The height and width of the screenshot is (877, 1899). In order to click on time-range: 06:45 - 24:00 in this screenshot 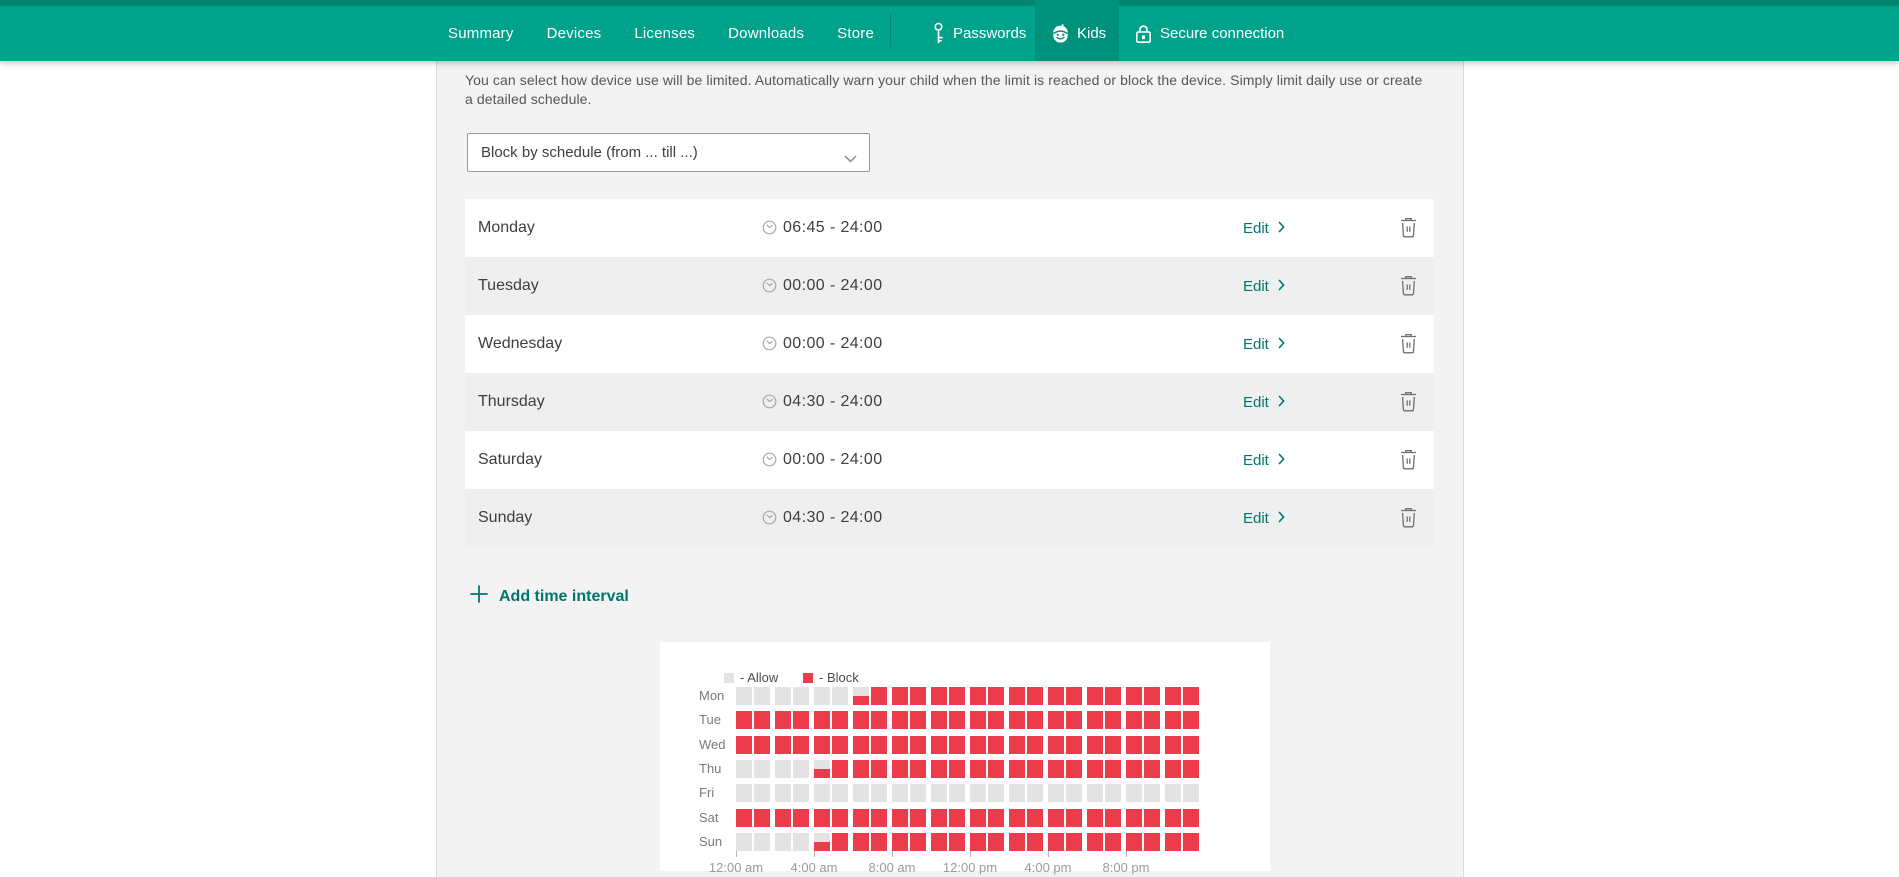, I will do `click(833, 227)`.